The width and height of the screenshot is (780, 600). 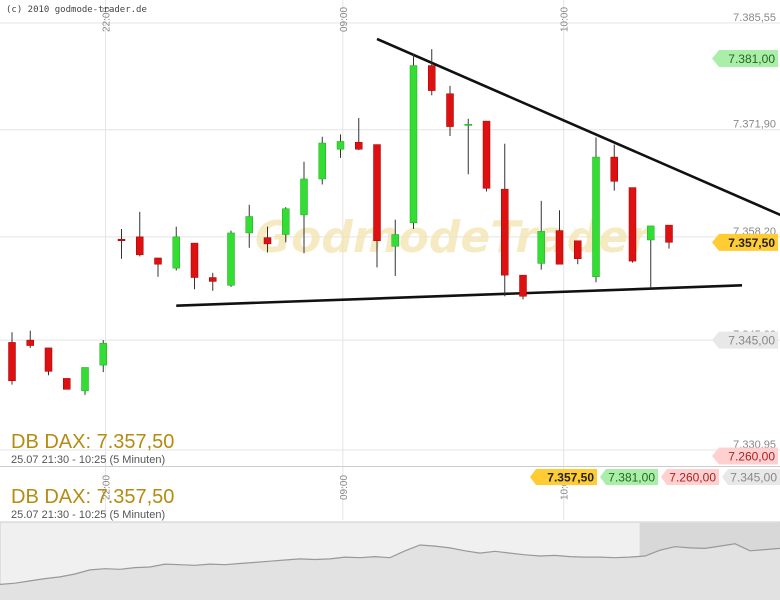 I want to click on lower-tag-low: 7.260,00, so click(x=690, y=477).